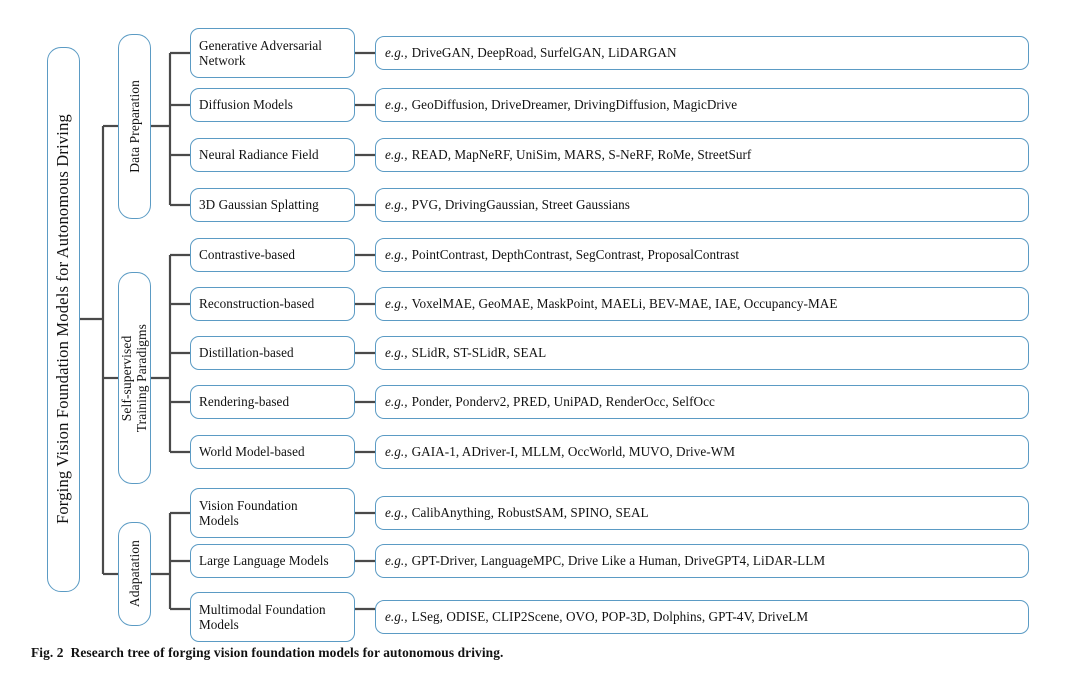 Image resolution: width=1080 pixels, height=678 pixels. I want to click on method-node-neural-radiance-field: Neural Radiance Field, so click(272, 155).